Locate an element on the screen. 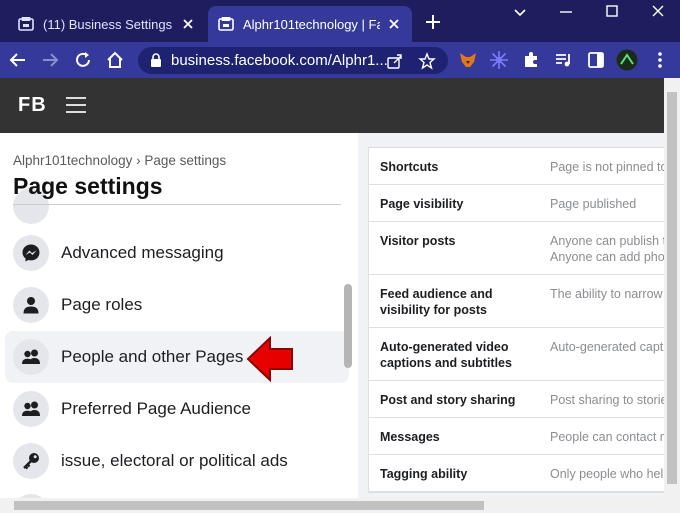 This screenshot has height=513, width=680. page-title: Page settings is located at coordinates (88, 186).